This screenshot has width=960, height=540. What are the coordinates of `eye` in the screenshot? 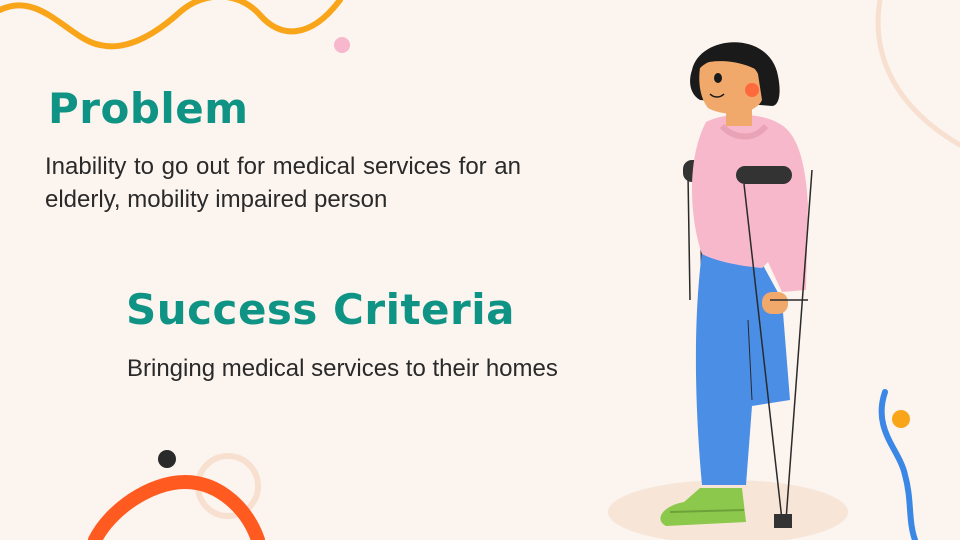 It's located at (718, 78).